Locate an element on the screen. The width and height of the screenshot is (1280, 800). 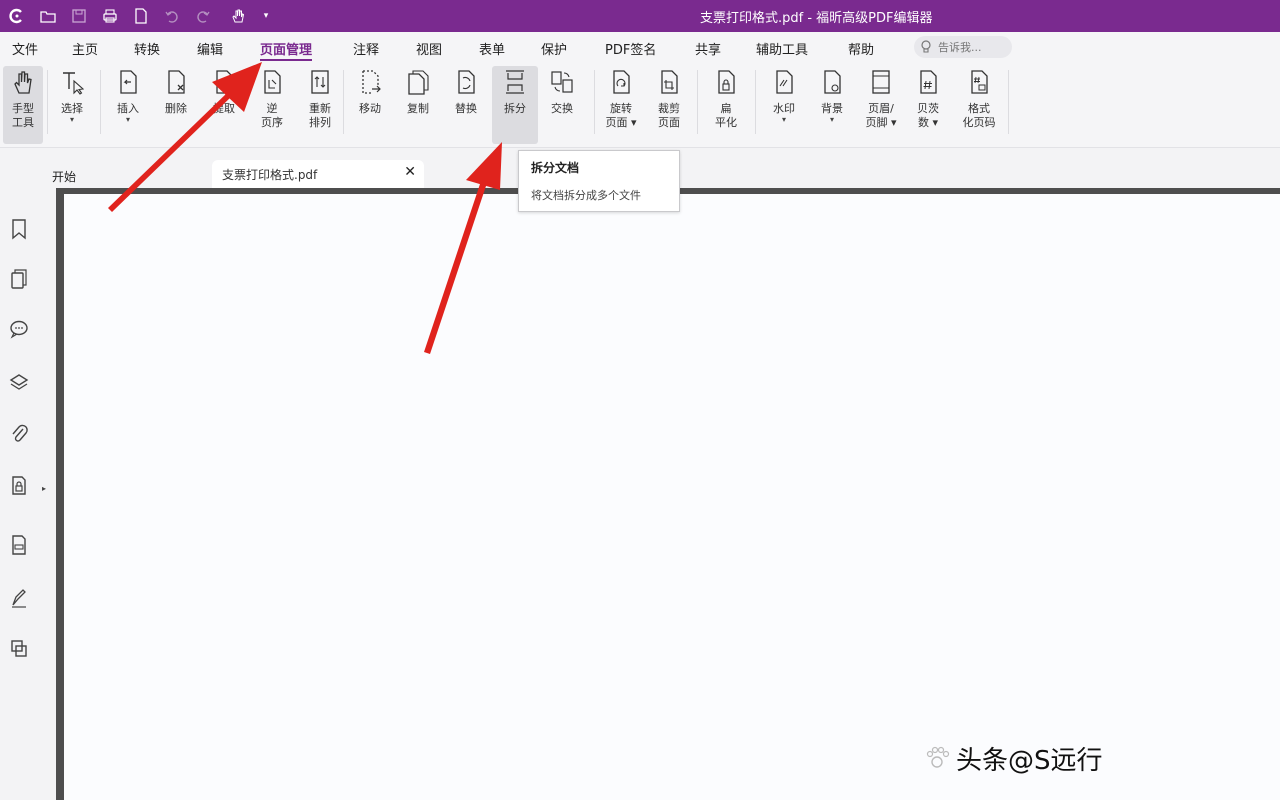
new-doc-icon is located at coordinates (141, 16).